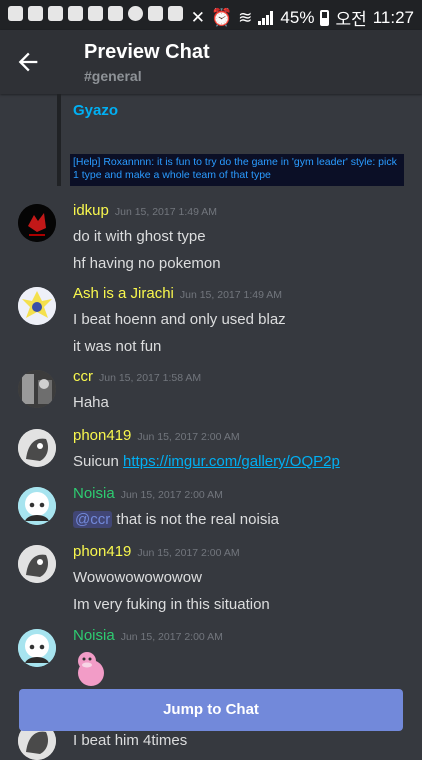 The image size is (422, 760). Describe the element at coordinates (83, 376) in the screenshot. I see `username: ccr` at that location.